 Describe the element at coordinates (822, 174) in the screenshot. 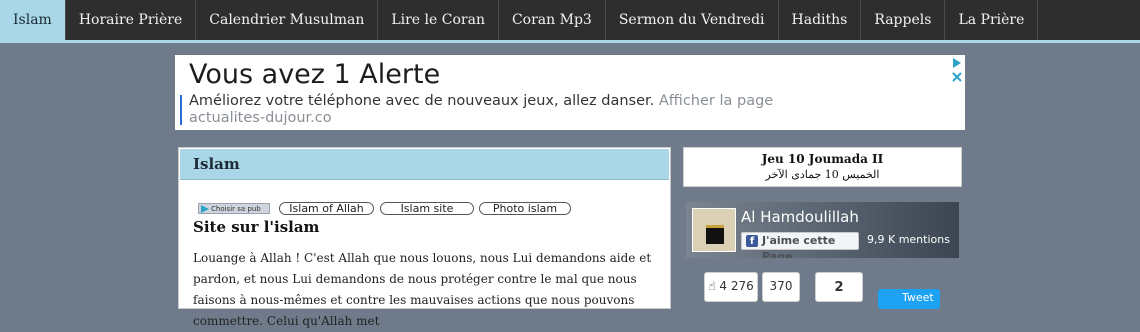

I see `date-arabic: الخميس 10 جمادى الآخر` at that location.